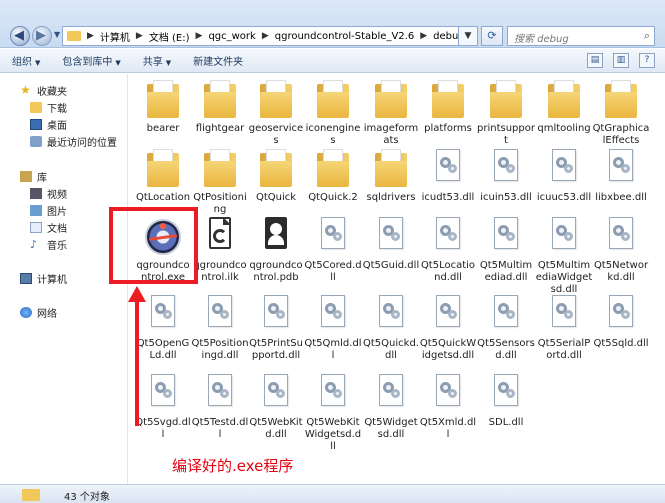 The width and height of the screenshot is (665, 503). Describe the element at coordinates (220, 407) in the screenshot. I see `file-item: Qt5Testd.dll` at that location.